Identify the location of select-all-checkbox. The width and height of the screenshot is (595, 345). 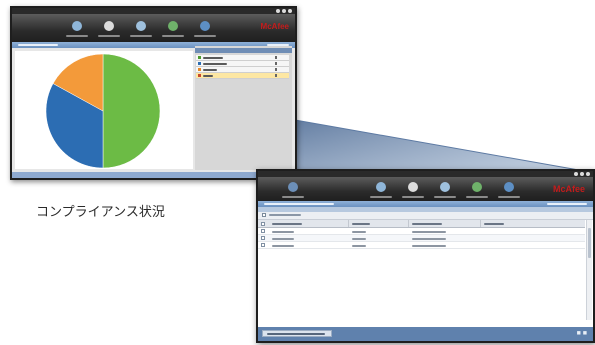
(263, 223).